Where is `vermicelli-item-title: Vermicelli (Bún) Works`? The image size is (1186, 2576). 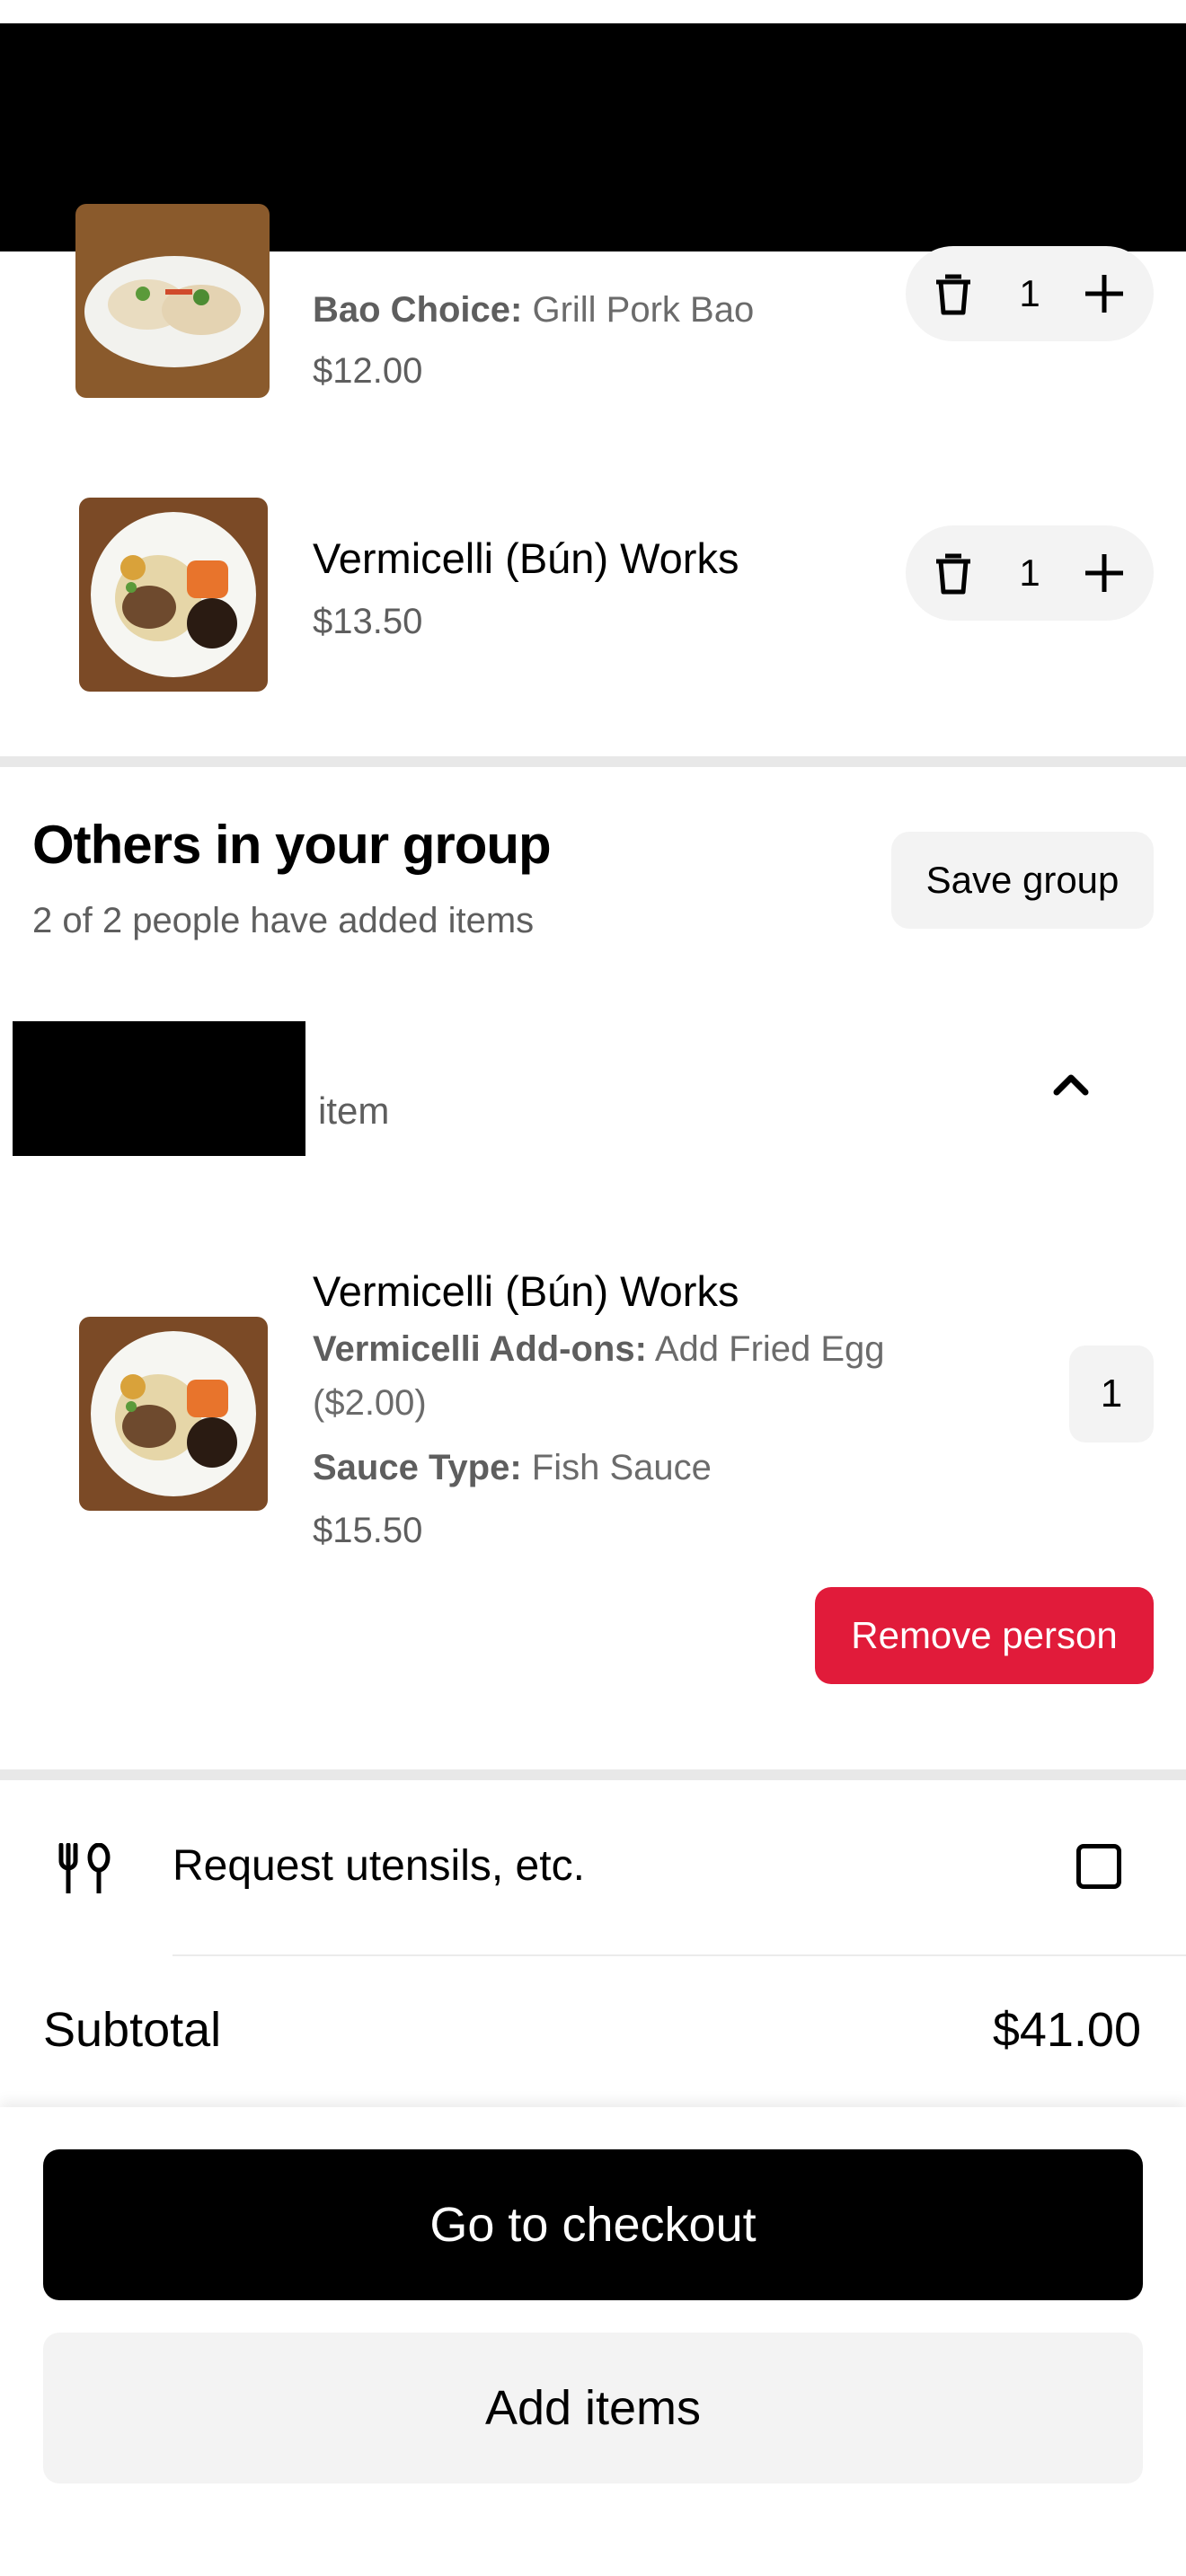 vermicelli-item-title: Vermicelli (Bún) Works is located at coordinates (526, 558).